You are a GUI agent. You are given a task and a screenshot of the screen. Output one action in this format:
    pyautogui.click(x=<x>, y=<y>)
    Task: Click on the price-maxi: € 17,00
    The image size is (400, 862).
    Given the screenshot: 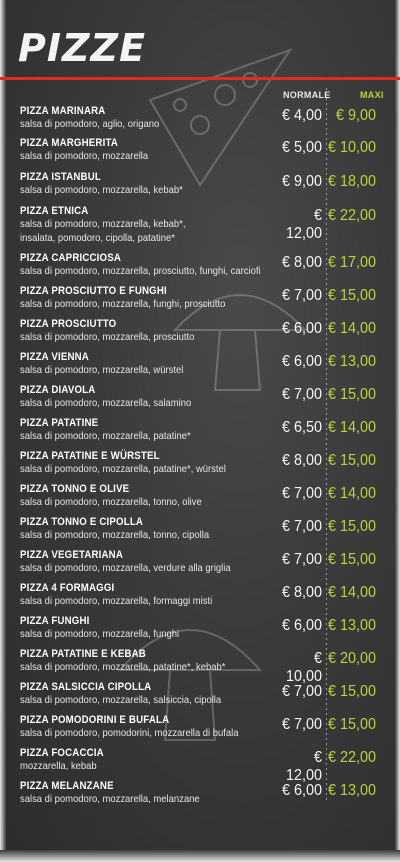 What is the action you would take?
    pyautogui.click(x=351, y=262)
    